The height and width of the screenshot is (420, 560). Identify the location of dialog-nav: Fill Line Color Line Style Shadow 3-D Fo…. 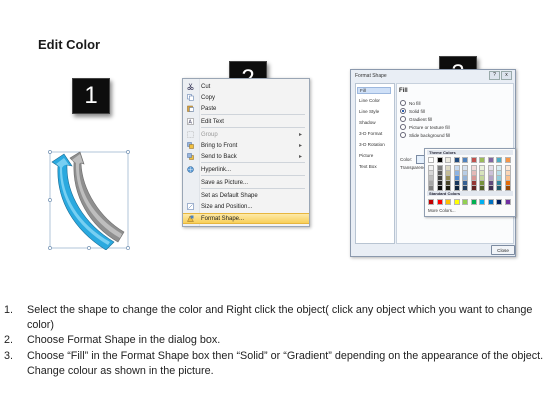
(375, 163).